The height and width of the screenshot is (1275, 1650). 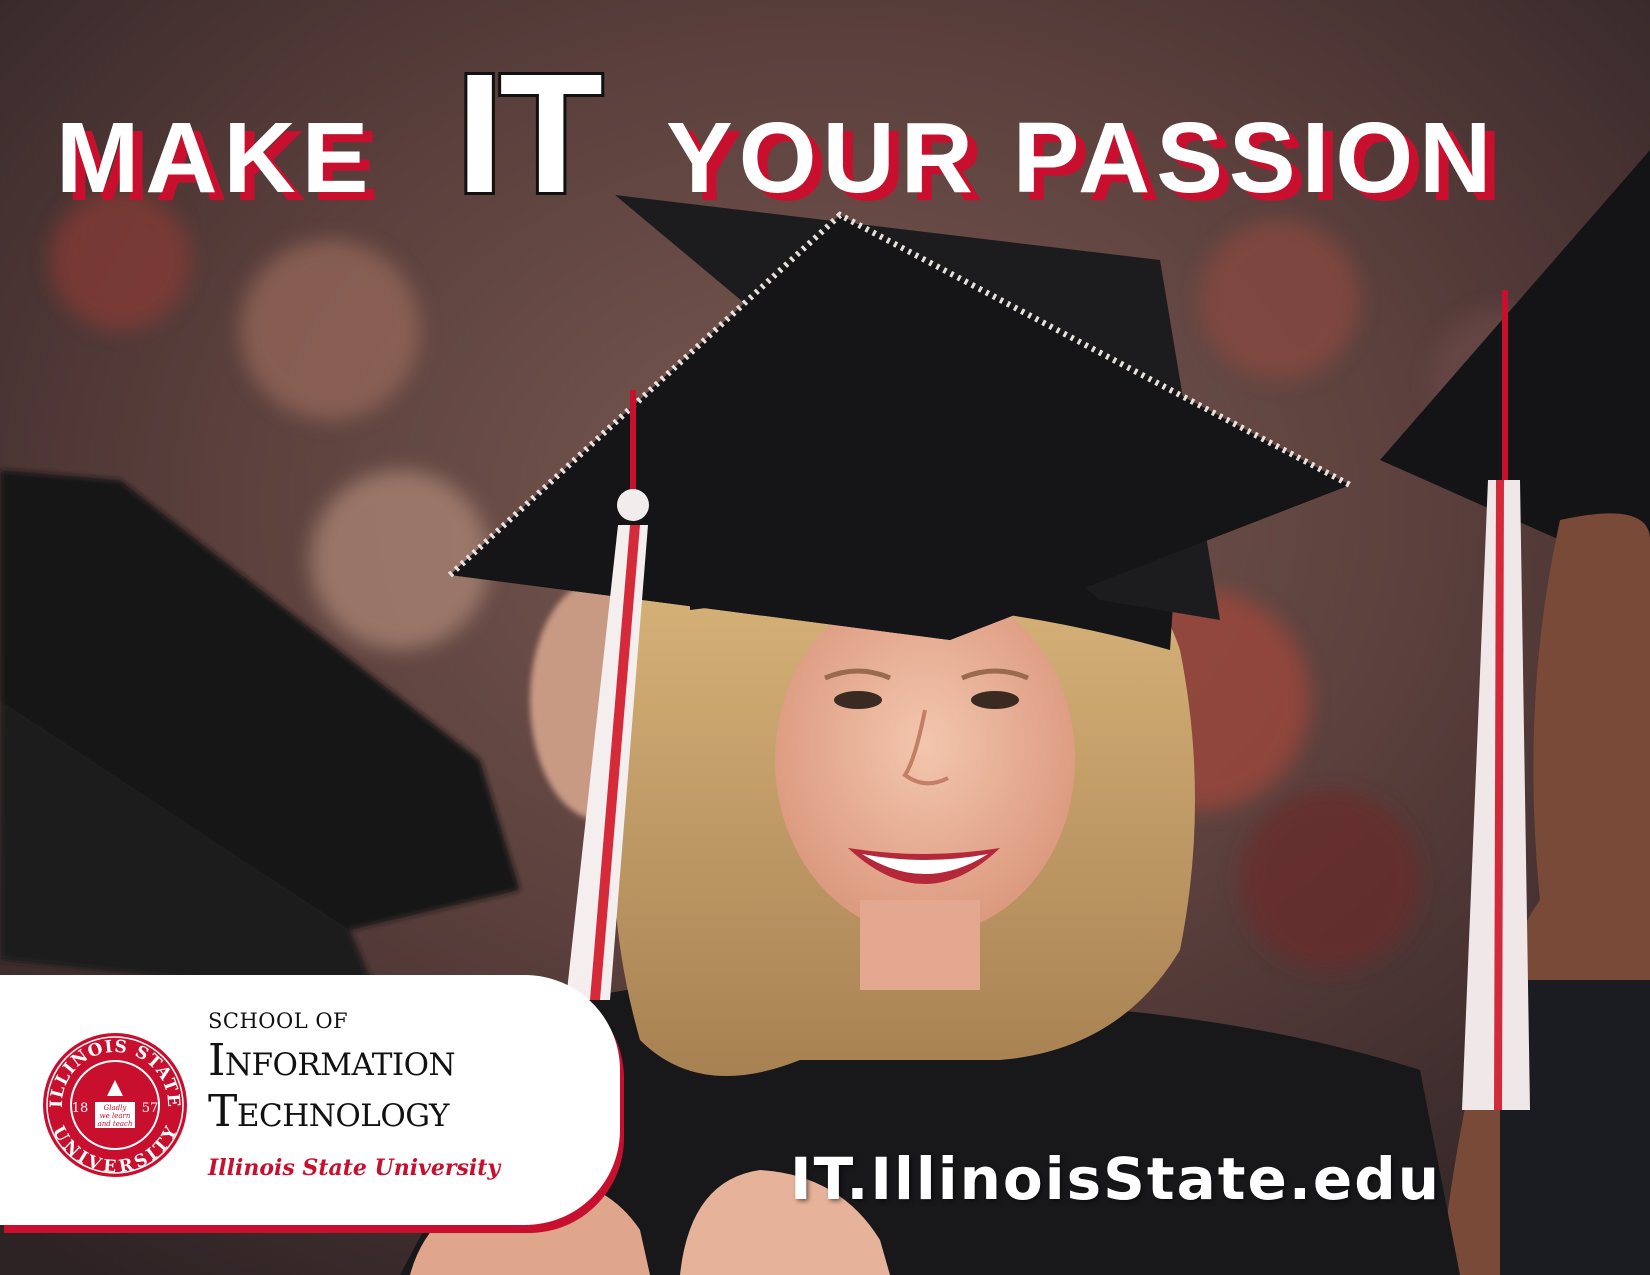 I want to click on seal-motto-2: we learn, so click(x=115, y=1116).